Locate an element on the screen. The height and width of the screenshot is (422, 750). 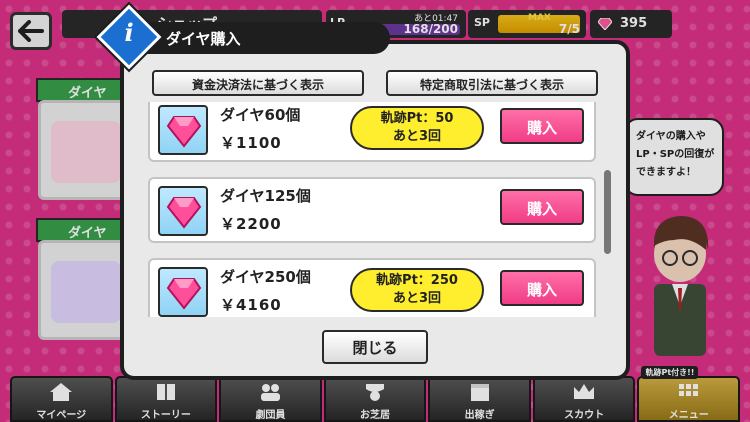
product-price: ￥2200 is located at coordinates (251, 224).